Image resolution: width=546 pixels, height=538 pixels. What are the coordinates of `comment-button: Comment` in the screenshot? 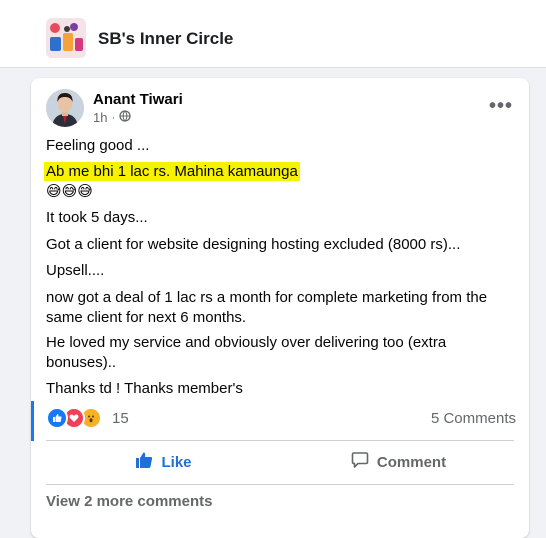 It's located at (398, 462).